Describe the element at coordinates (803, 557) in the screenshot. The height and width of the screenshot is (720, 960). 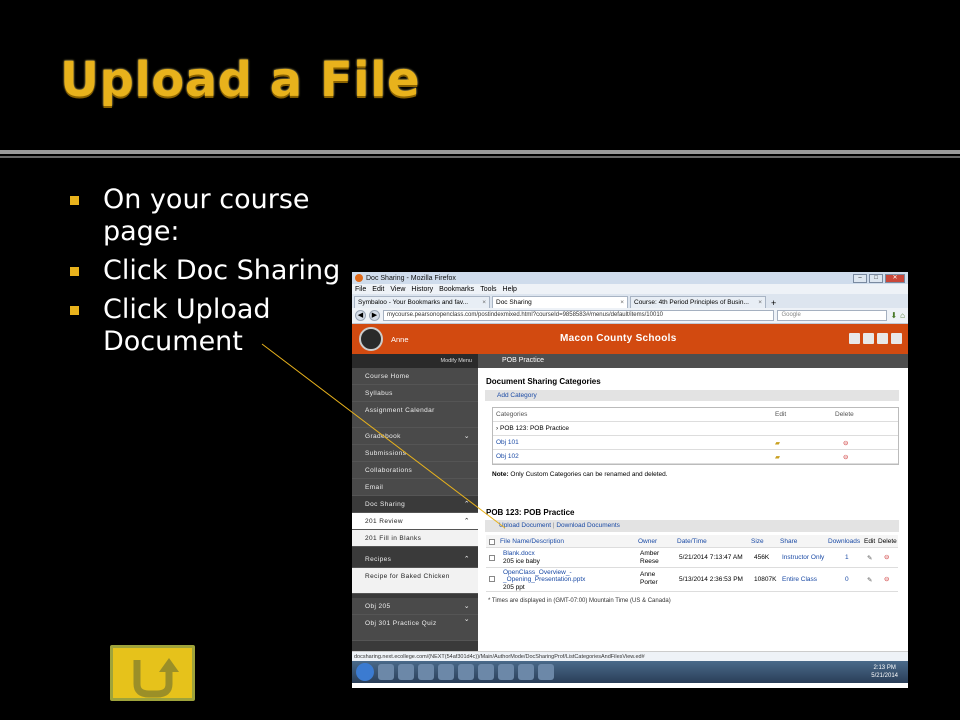
I see `share-link: Instructor Only` at that location.